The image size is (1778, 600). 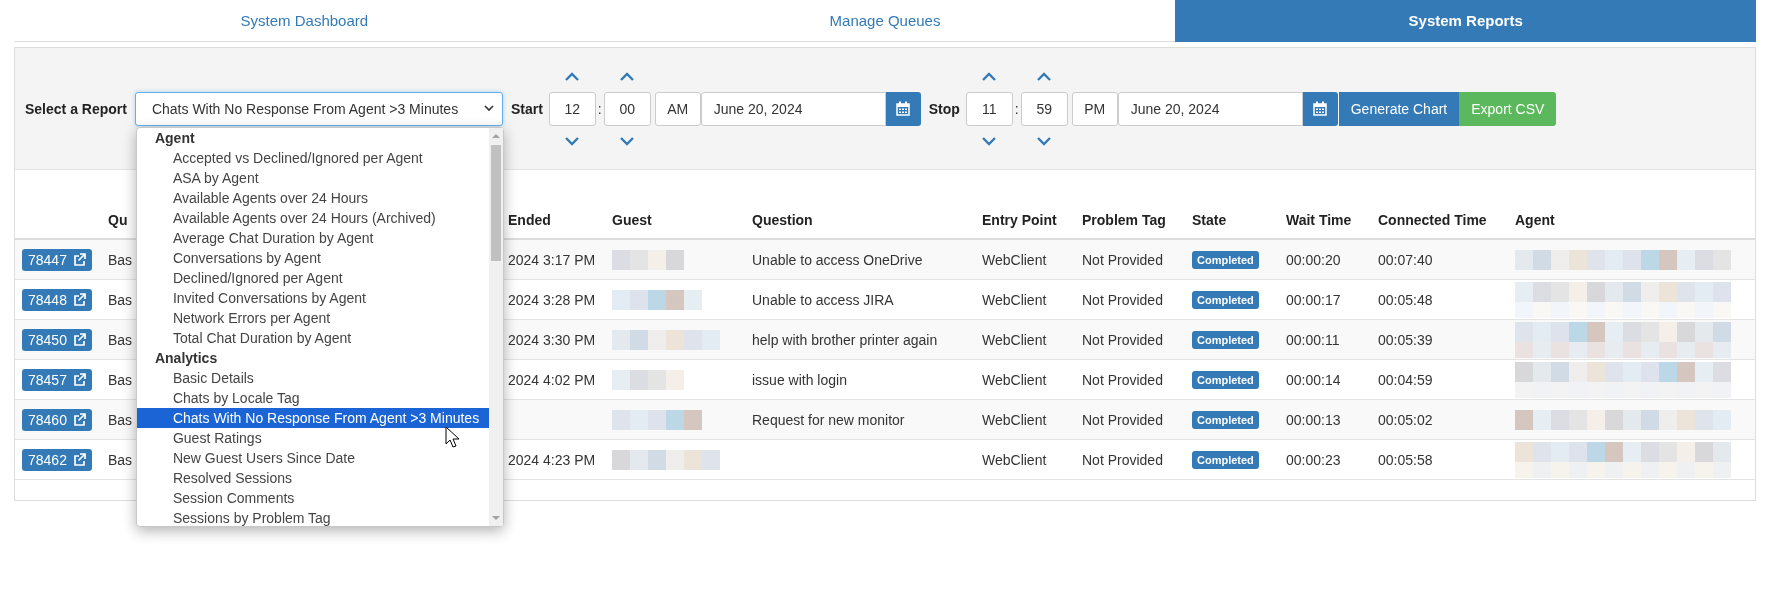 I want to click on time-field: 00, so click(x=627, y=108).